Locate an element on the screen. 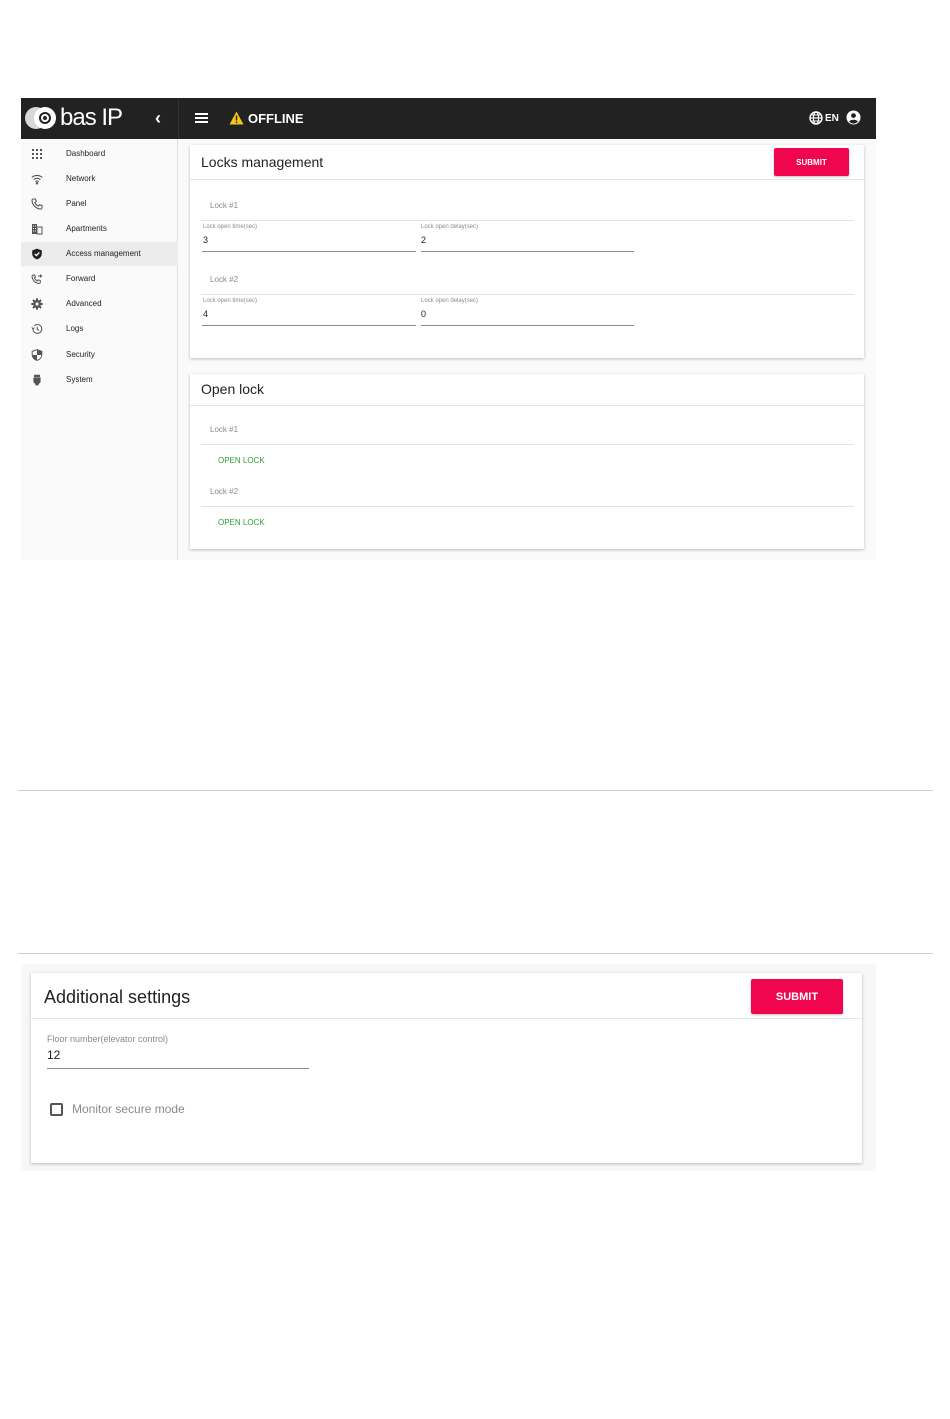 This screenshot has width=950, height=1419. card-title: Locks management is located at coordinates (262, 162).